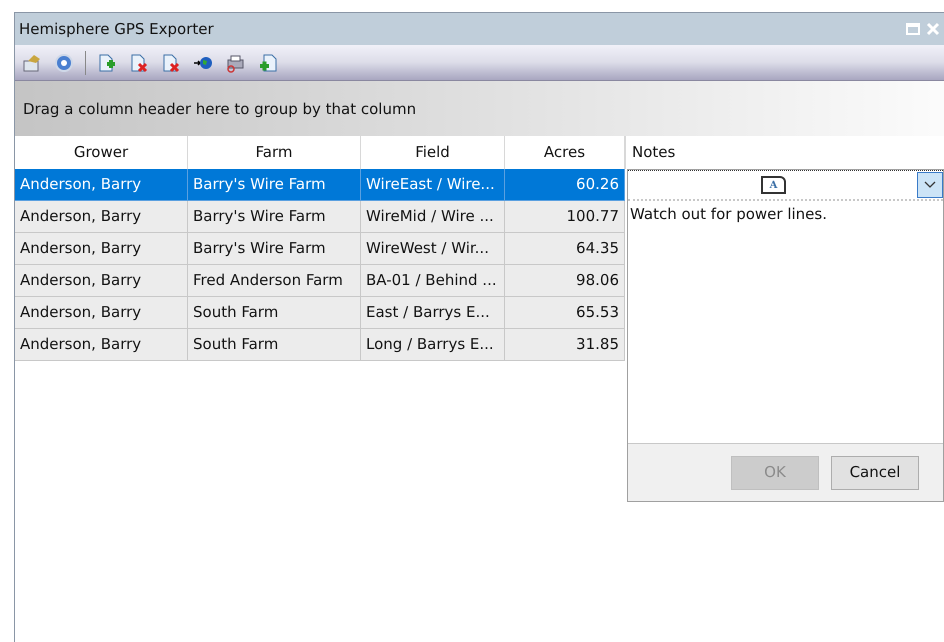 The height and width of the screenshot is (642, 944). I want to click on table-cell: 31.85, so click(565, 345).